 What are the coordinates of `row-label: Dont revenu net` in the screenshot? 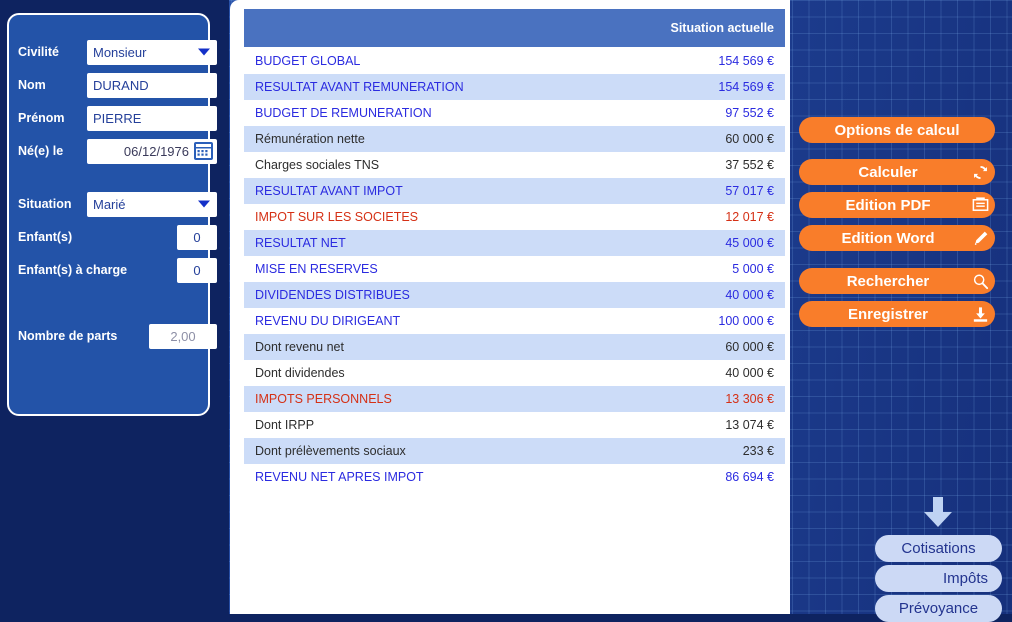 It's located at (299, 347).